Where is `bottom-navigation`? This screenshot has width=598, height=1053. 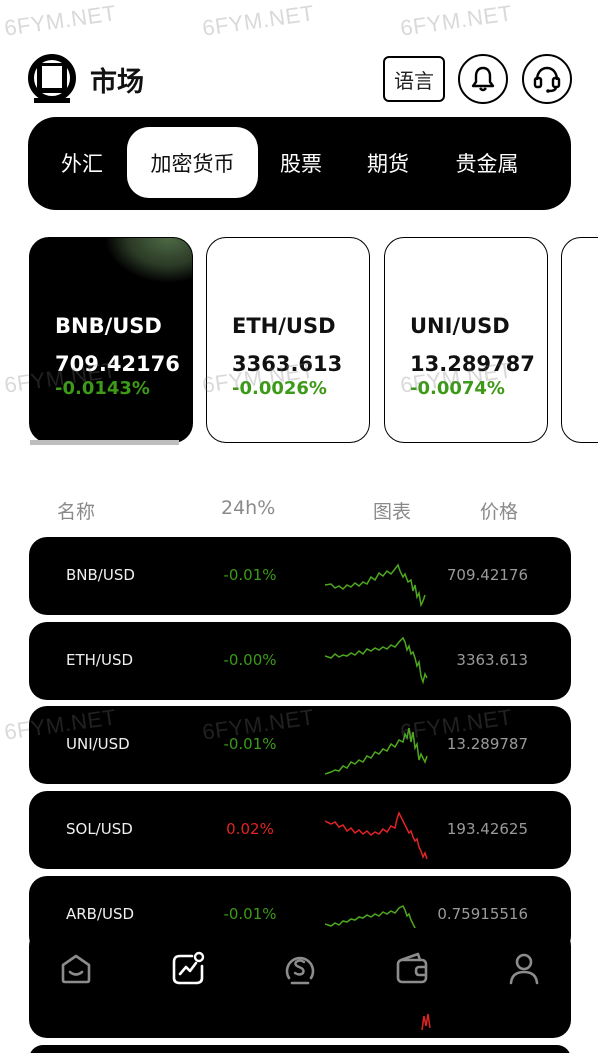 bottom-navigation is located at coordinates (300, 983).